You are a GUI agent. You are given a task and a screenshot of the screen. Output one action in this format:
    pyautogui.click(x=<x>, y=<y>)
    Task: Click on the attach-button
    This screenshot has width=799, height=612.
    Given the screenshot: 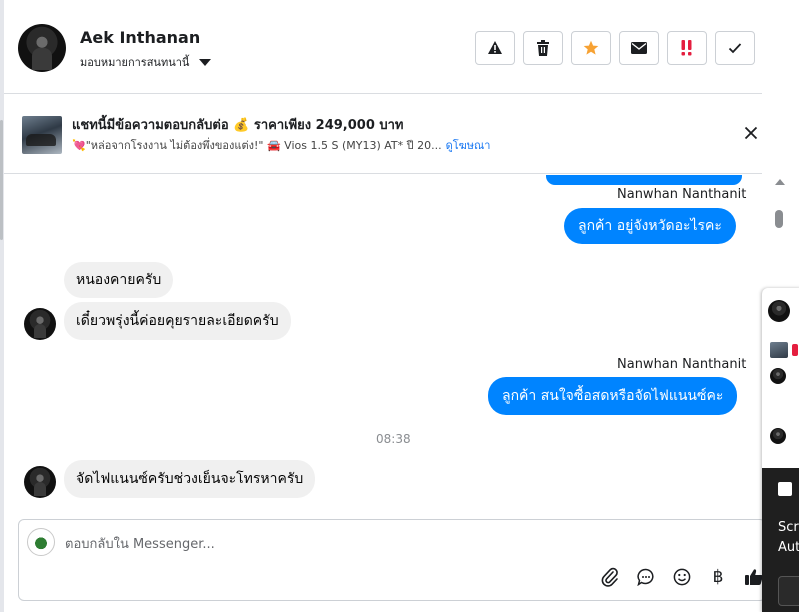 What is the action you would take?
    pyautogui.click(x=610, y=577)
    